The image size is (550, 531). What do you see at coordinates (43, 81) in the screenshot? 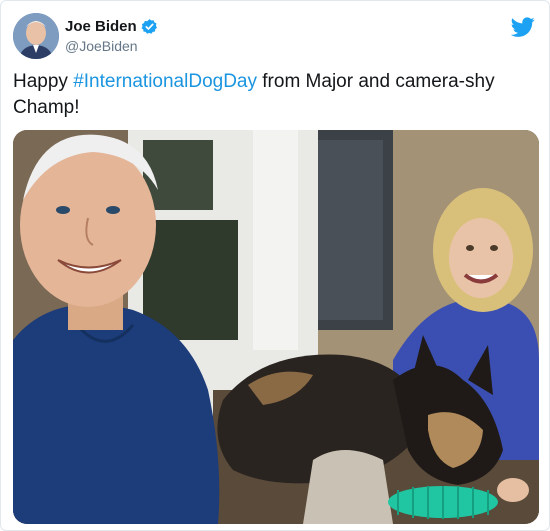
I see `tweet-text-prefix: Happy` at bounding box center [43, 81].